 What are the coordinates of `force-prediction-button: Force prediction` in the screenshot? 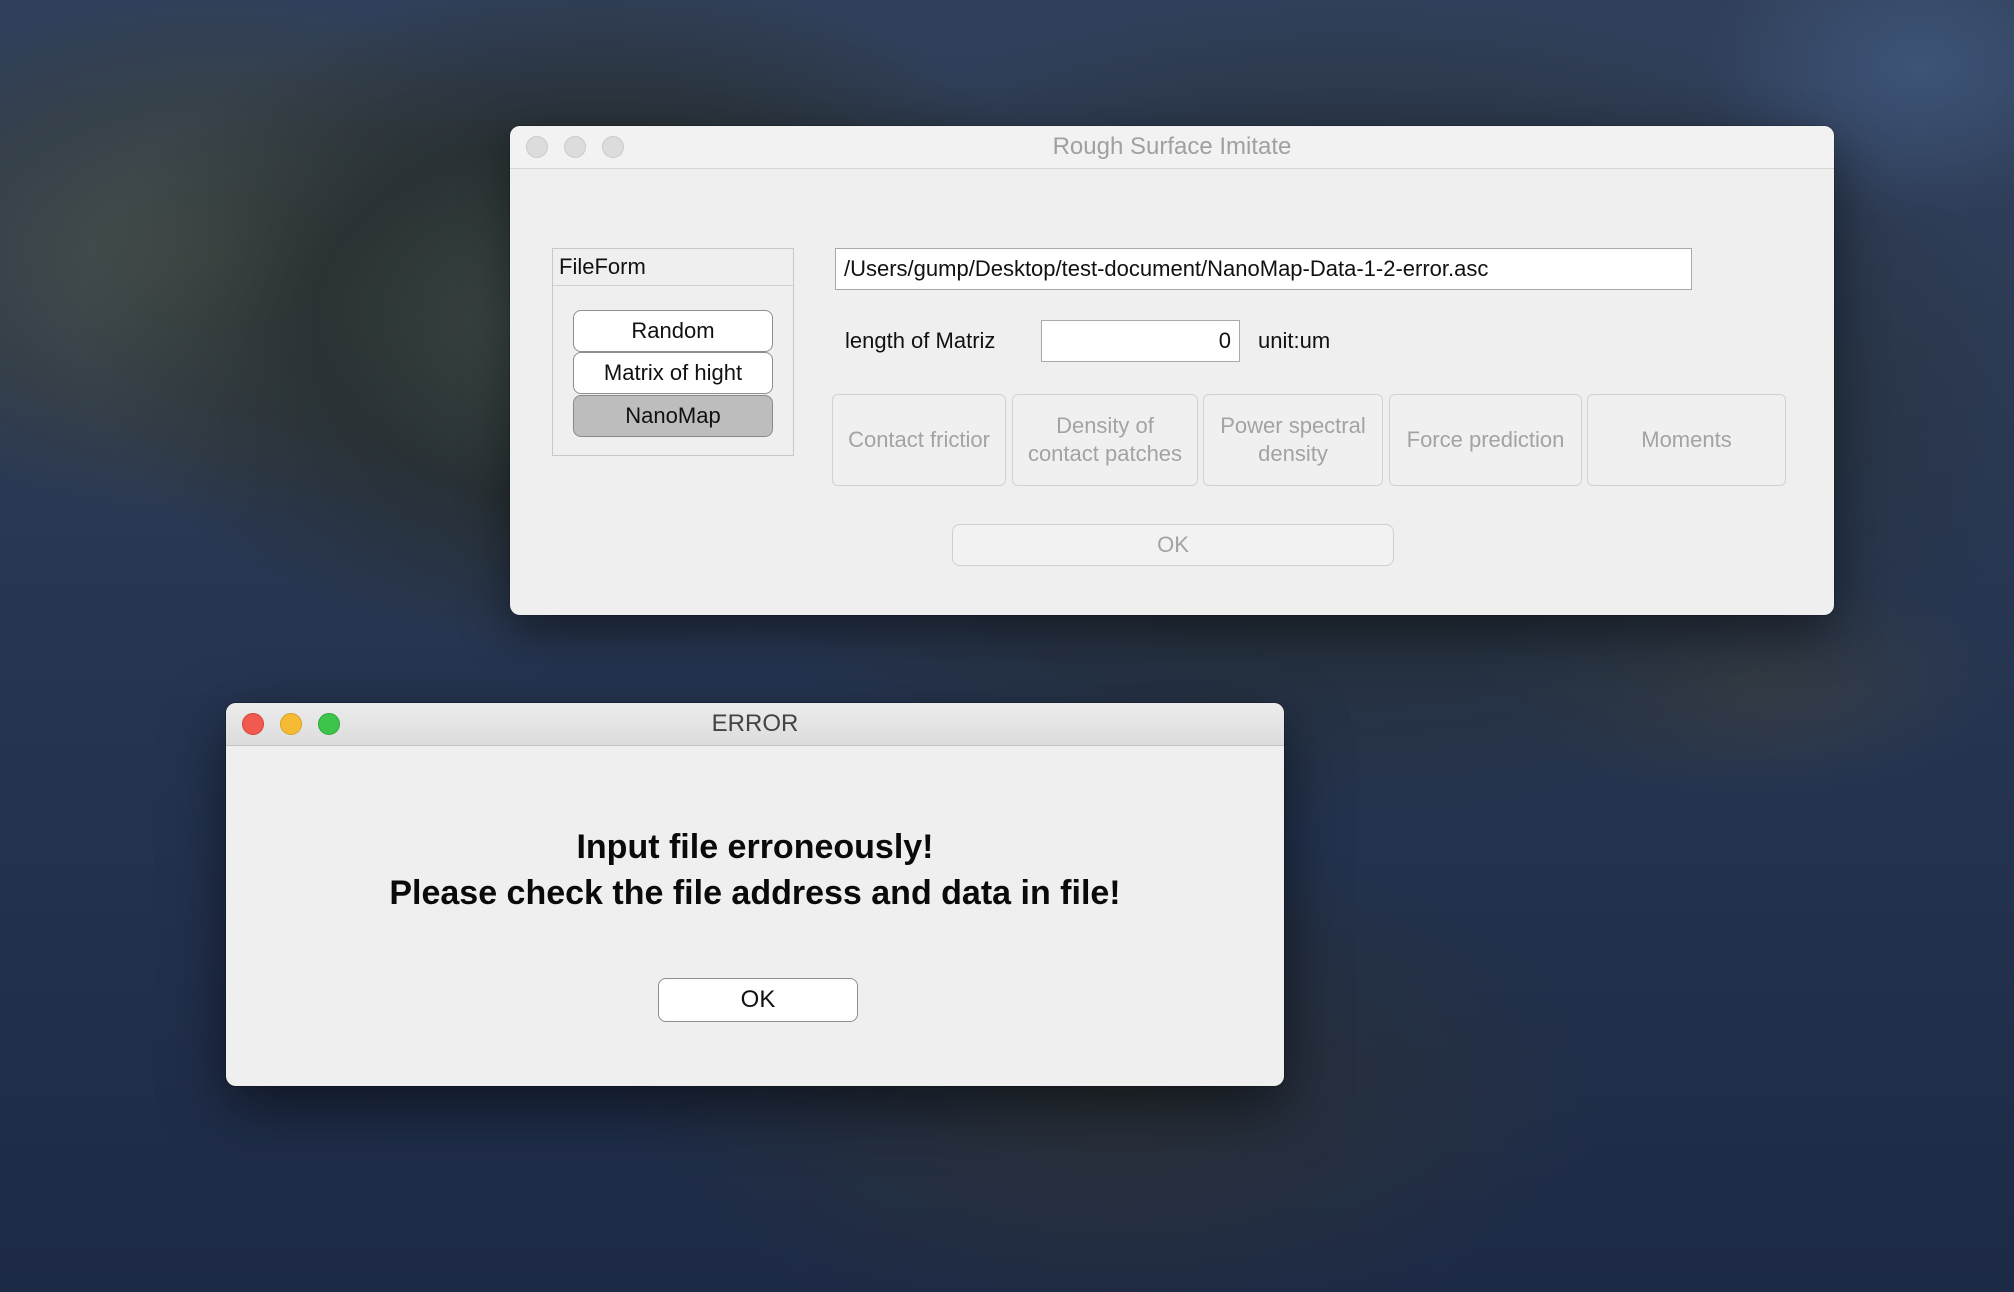 It's located at (1485, 440).